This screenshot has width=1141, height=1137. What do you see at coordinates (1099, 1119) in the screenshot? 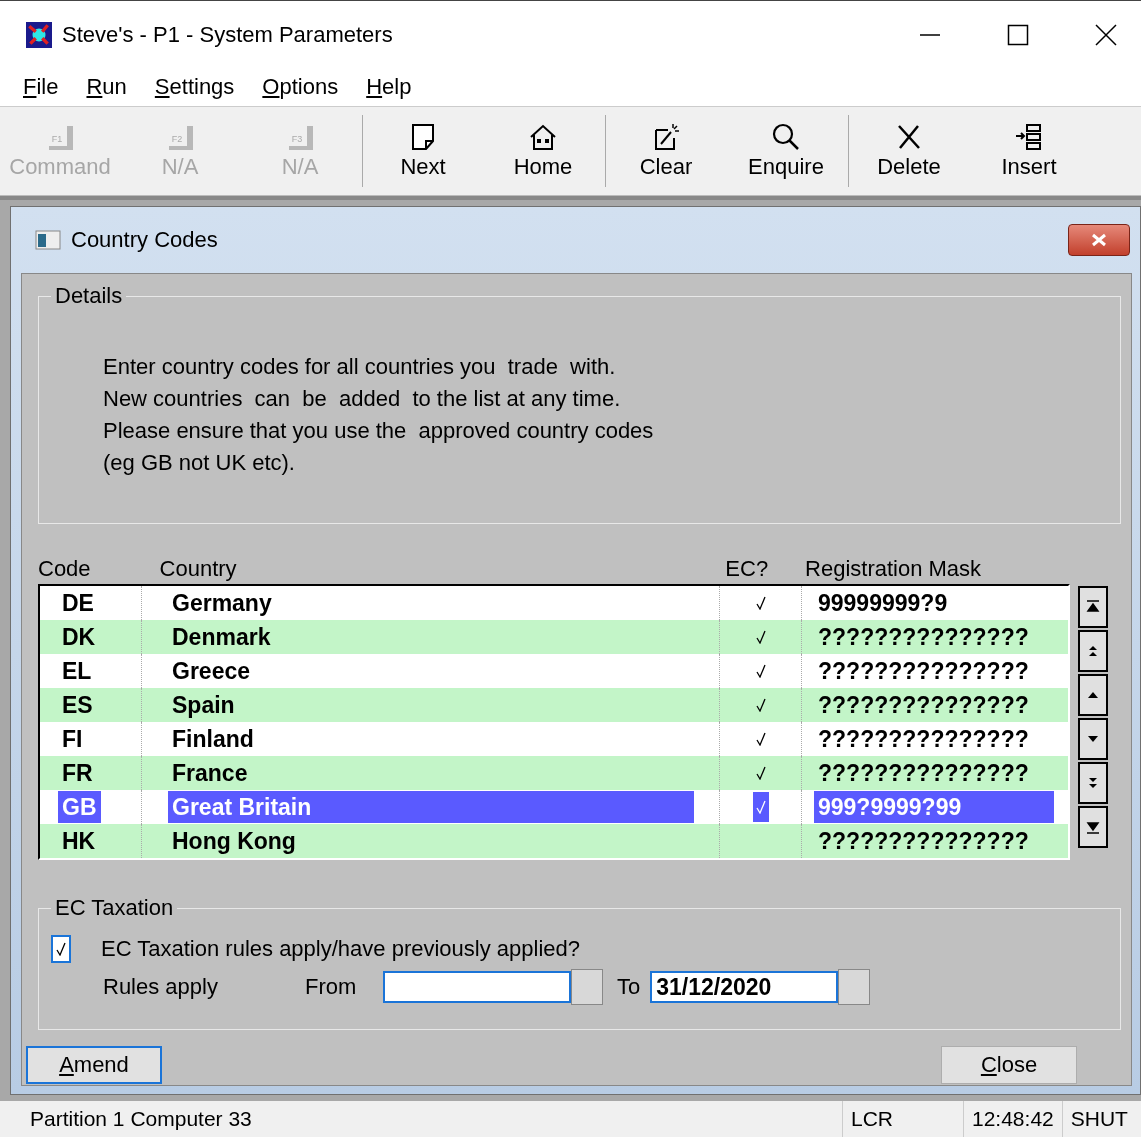
I see `status-text: SHUT` at bounding box center [1099, 1119].